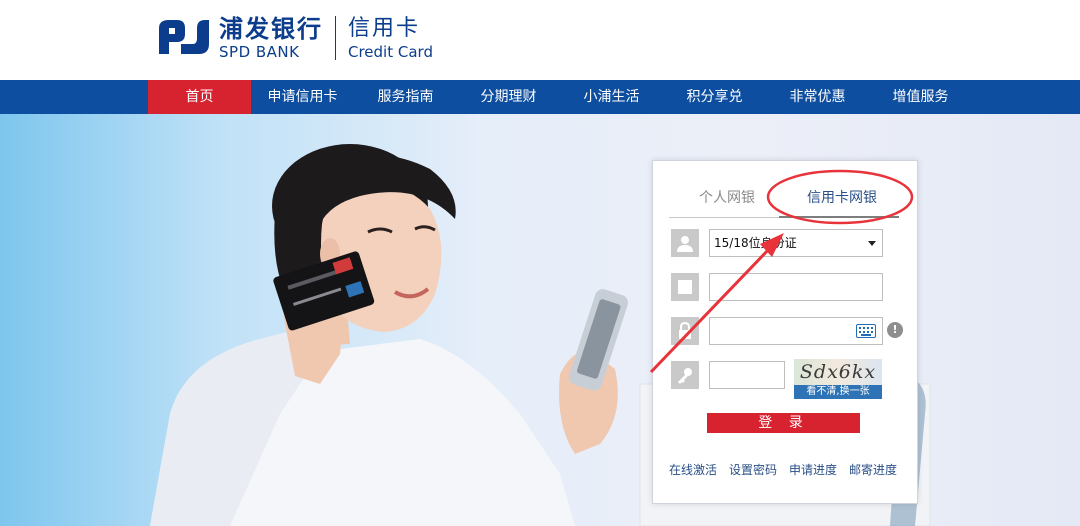 The image size is (1080, 526). I want to click on product-name-cn: 信用卡, so click(384, 28).